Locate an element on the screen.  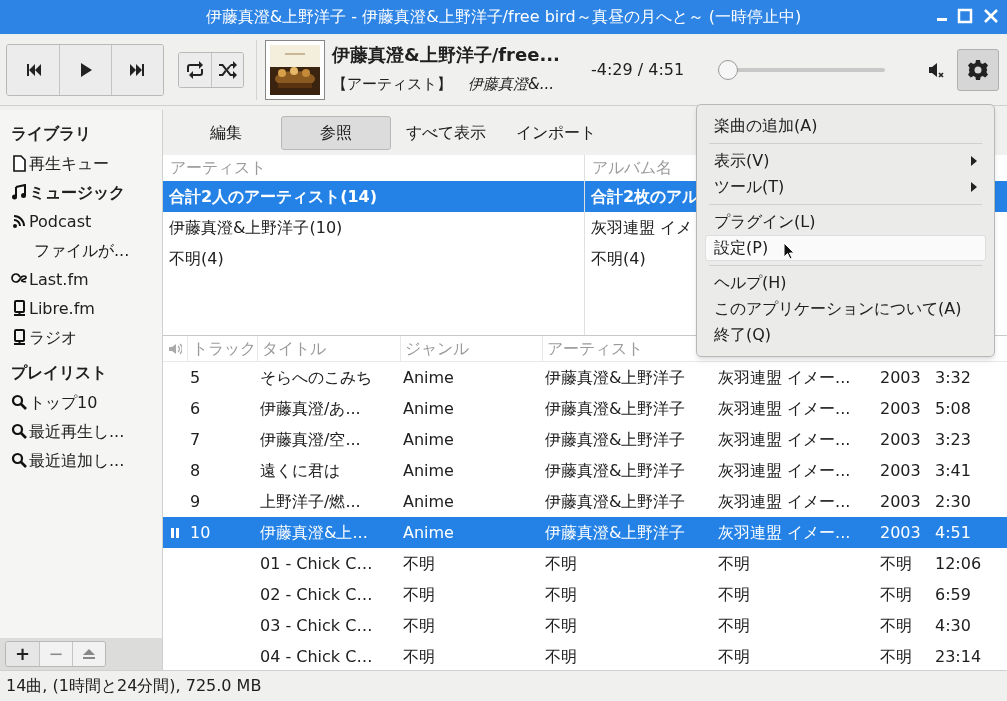
close-icon is located at coordinates (991, 16).